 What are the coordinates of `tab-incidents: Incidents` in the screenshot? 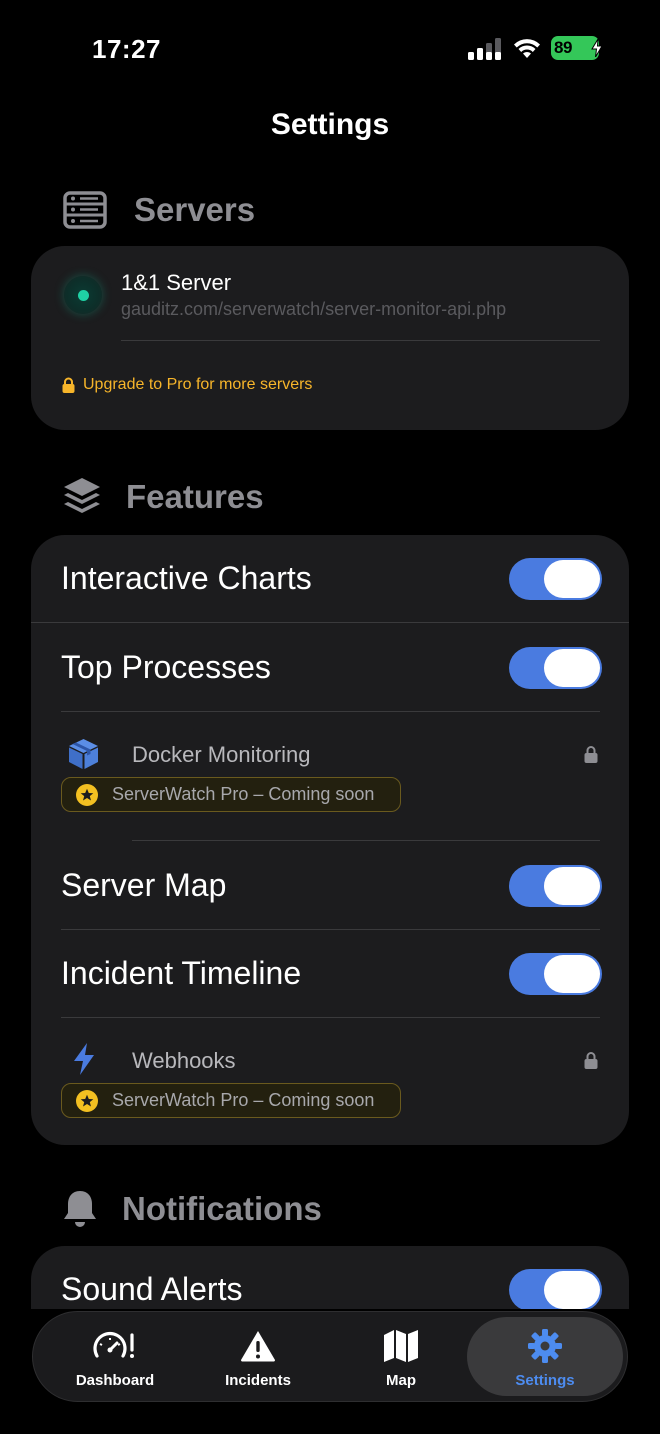 It's located at (258, 1356).